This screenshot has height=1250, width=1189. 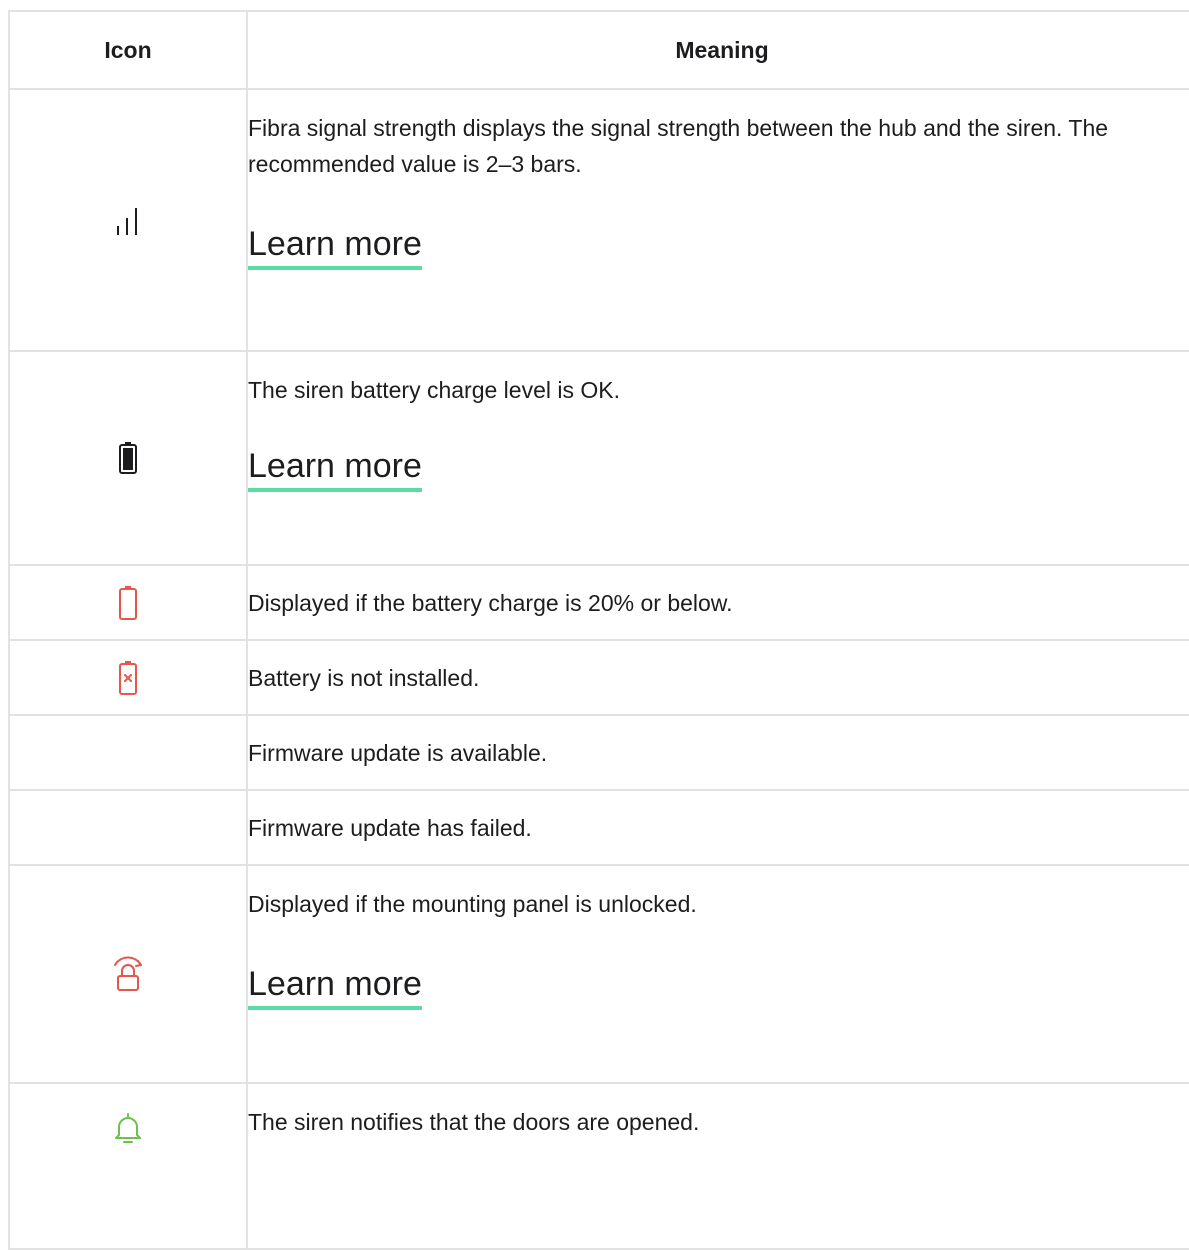 What do you see at coordinates (128, 458) in the screenshot?
I see `battery-full-icon` at bounding box center [128, 458].